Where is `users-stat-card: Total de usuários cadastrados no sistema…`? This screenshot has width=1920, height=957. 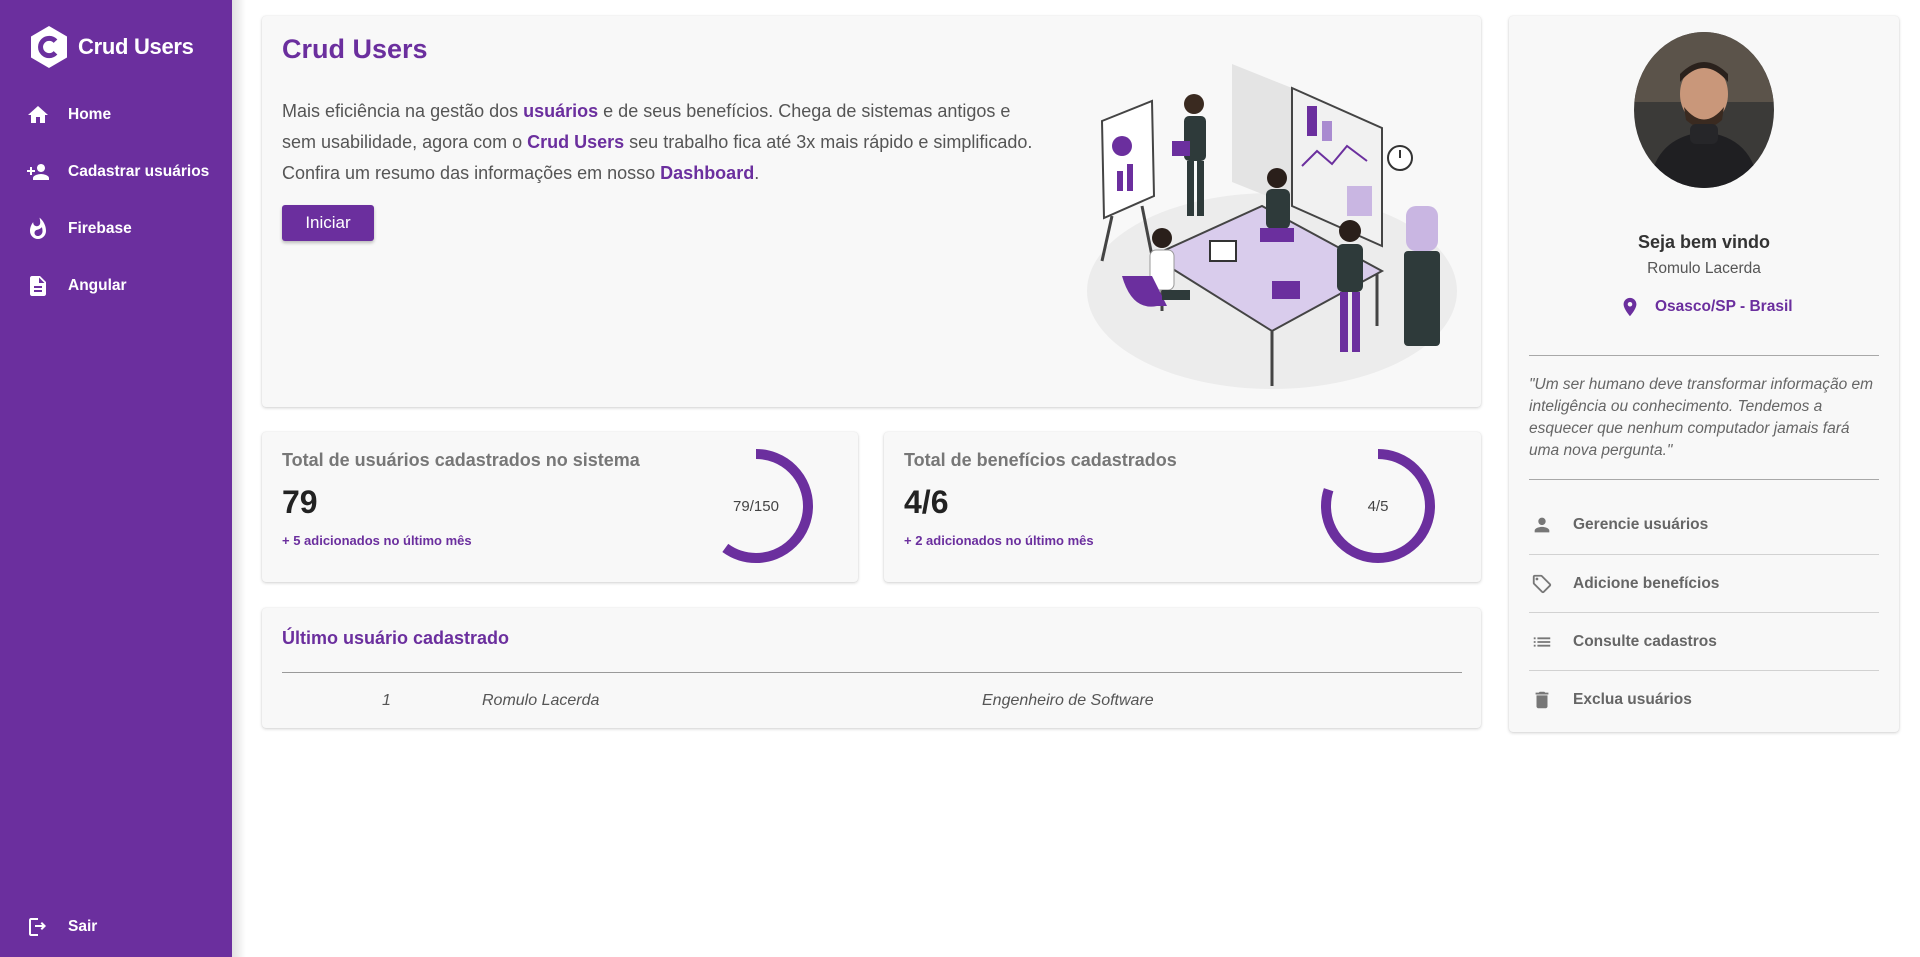
users-stat-card: Total de usuários cadastrados no sistema… is located at coordinates (560, 507).